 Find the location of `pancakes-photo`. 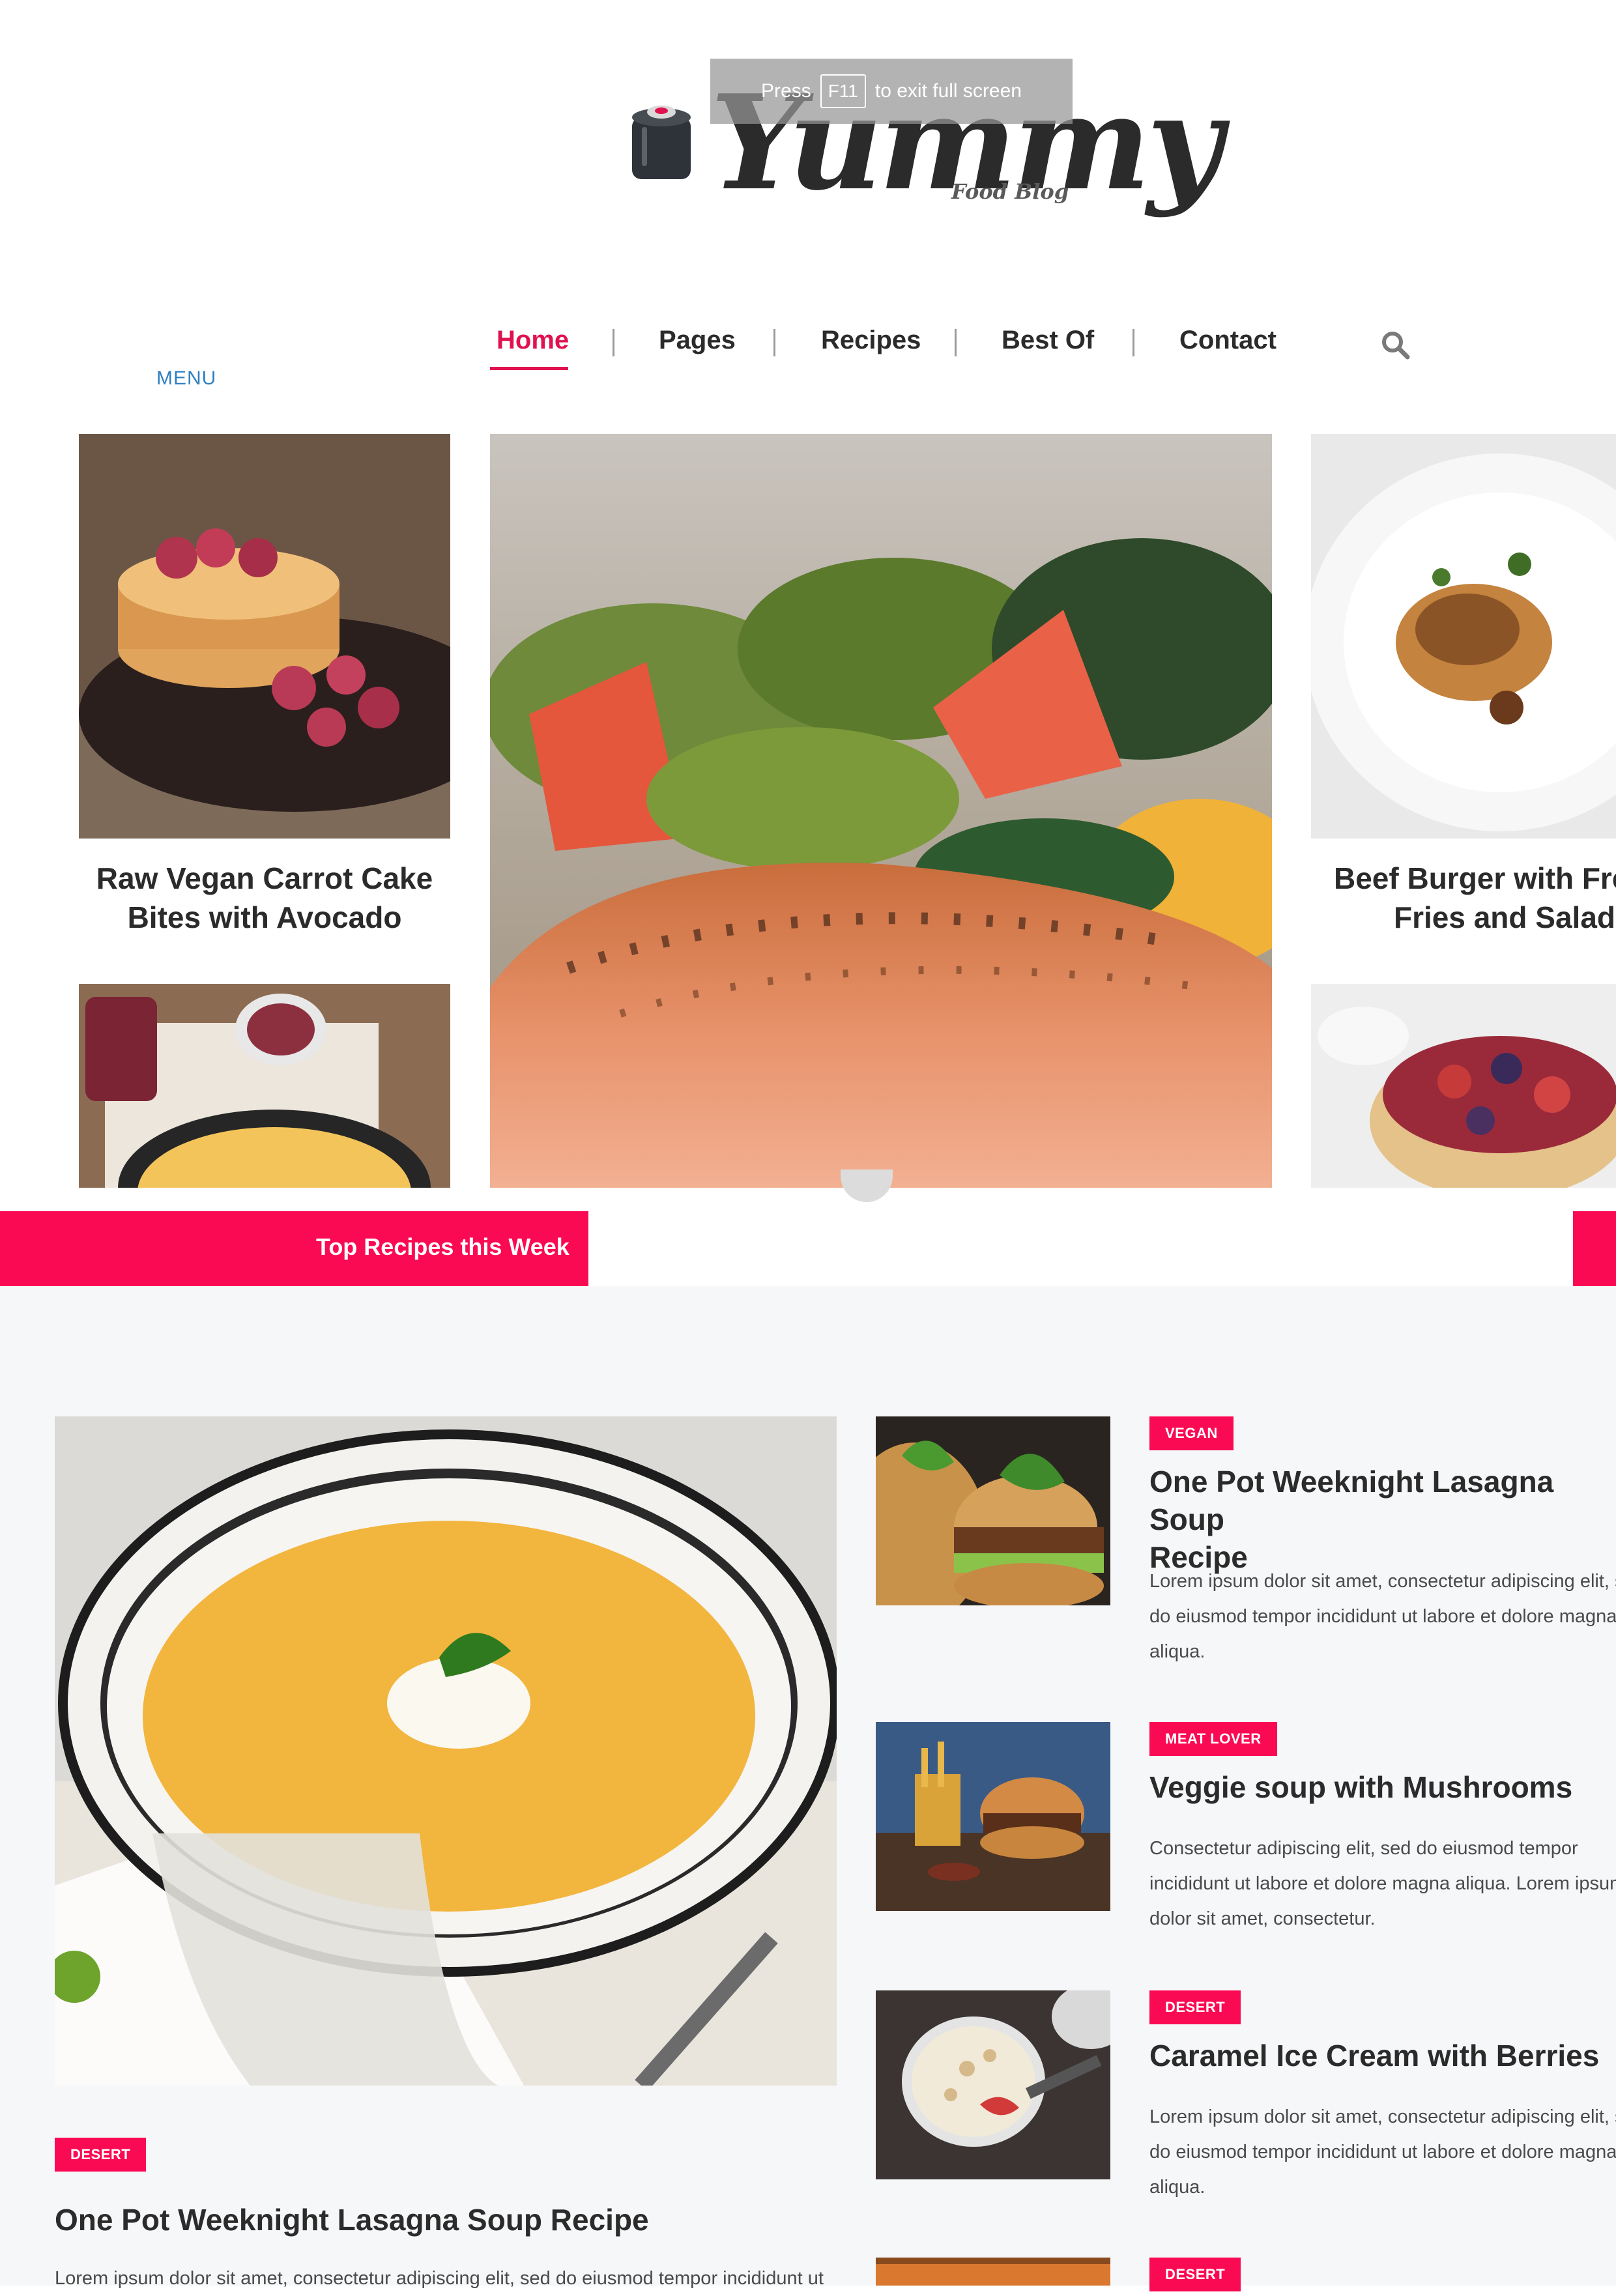

pancakes-photo is located at coordinates (264, 636).